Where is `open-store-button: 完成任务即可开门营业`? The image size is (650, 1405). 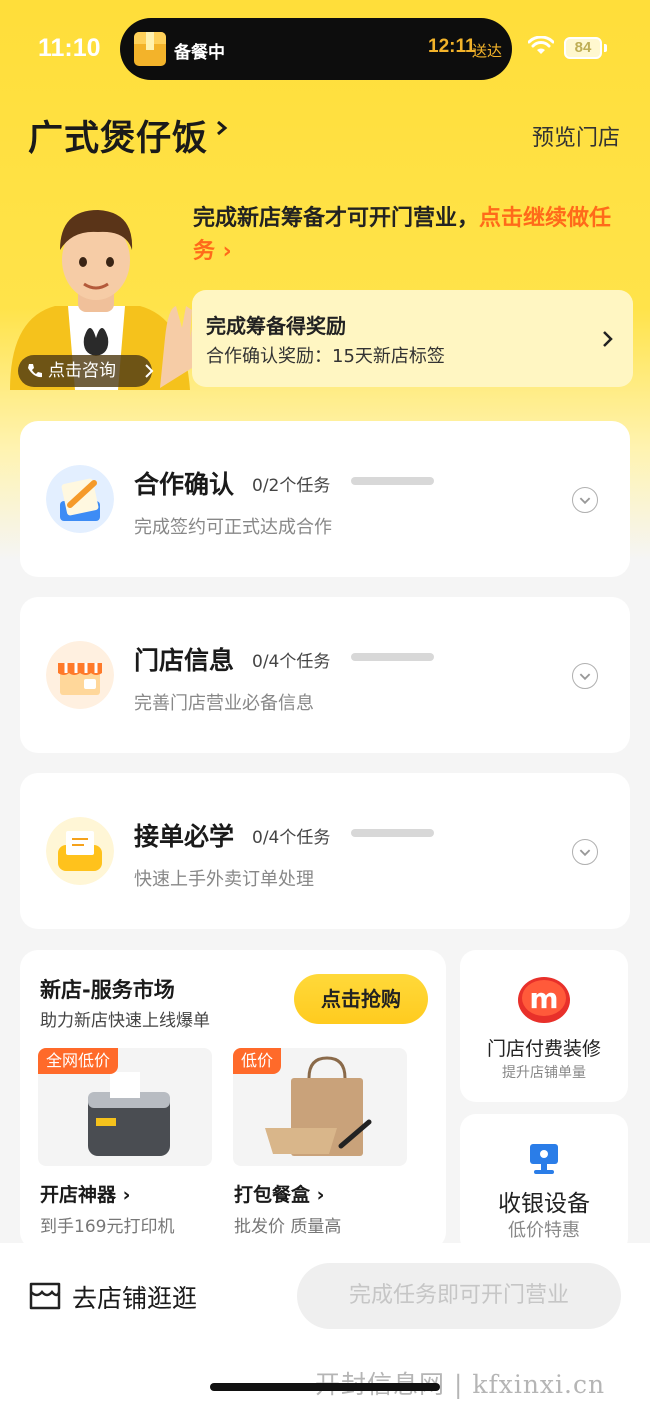 open-store-button: 完成任务即可开门营业 is located at coordinates (459, 1296).